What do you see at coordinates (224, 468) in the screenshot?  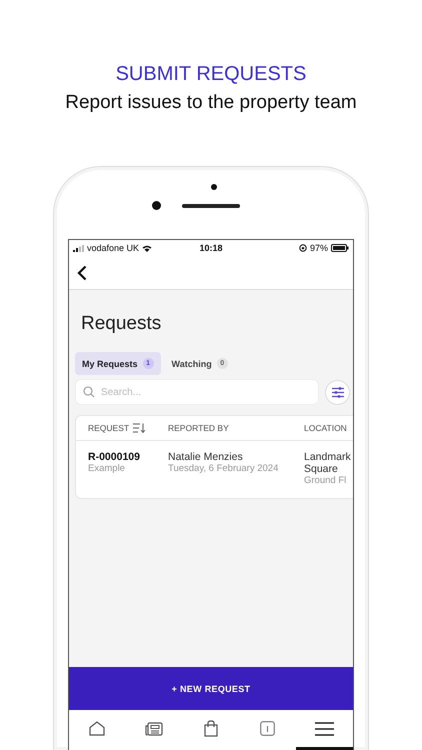 I see `report-date: Tuesday, 6 February 2024` at bounding box center [224, 468].